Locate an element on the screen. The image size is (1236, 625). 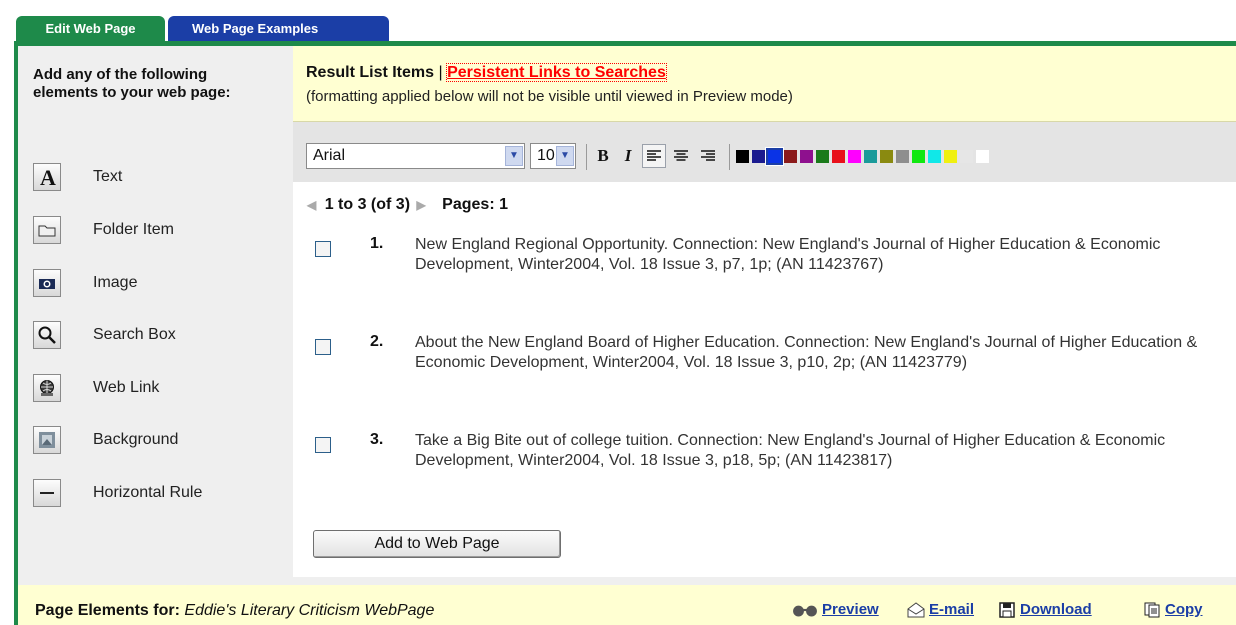
sidebar-item-text: A Text is located at coordinates (77, 177).